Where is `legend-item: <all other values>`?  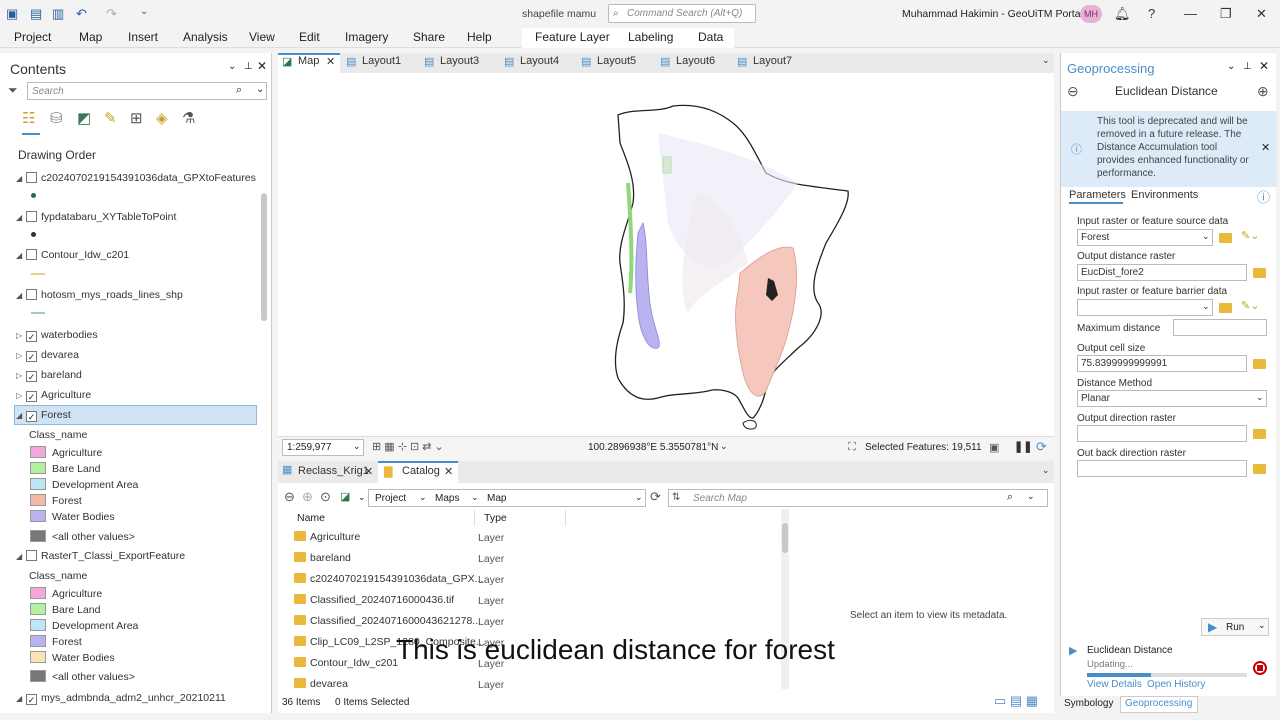 legend-item: <all other values> is located at coordinates (82, 676).